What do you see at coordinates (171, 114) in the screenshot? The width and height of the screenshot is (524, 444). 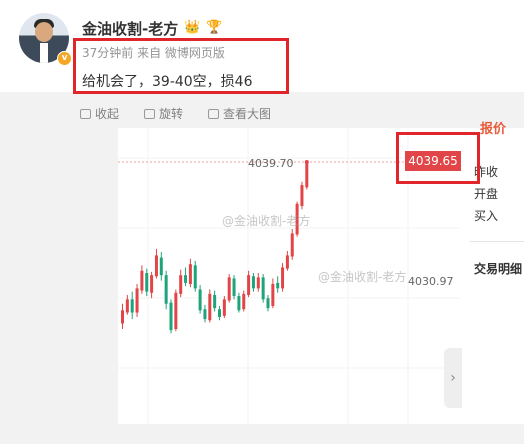 I see `rotate-label: 旋转` at bounding box center [171, 114].